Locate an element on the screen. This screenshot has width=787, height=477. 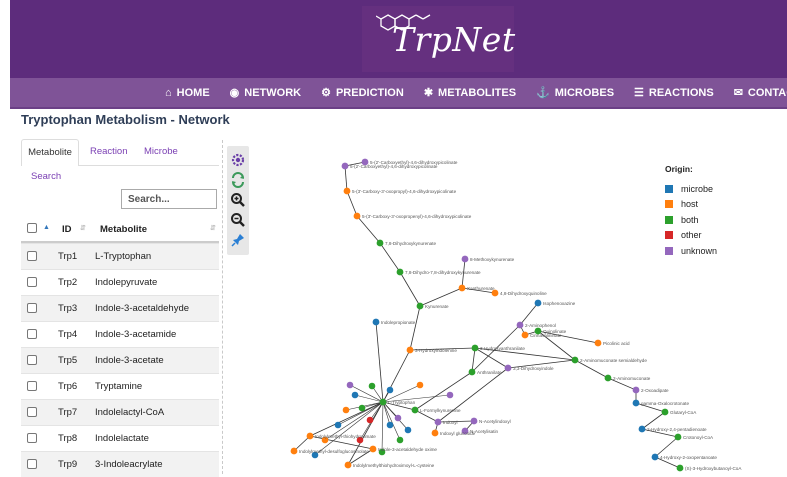
nav-item-contact: ✉ CONTACT is located at coordinates (760, 93).